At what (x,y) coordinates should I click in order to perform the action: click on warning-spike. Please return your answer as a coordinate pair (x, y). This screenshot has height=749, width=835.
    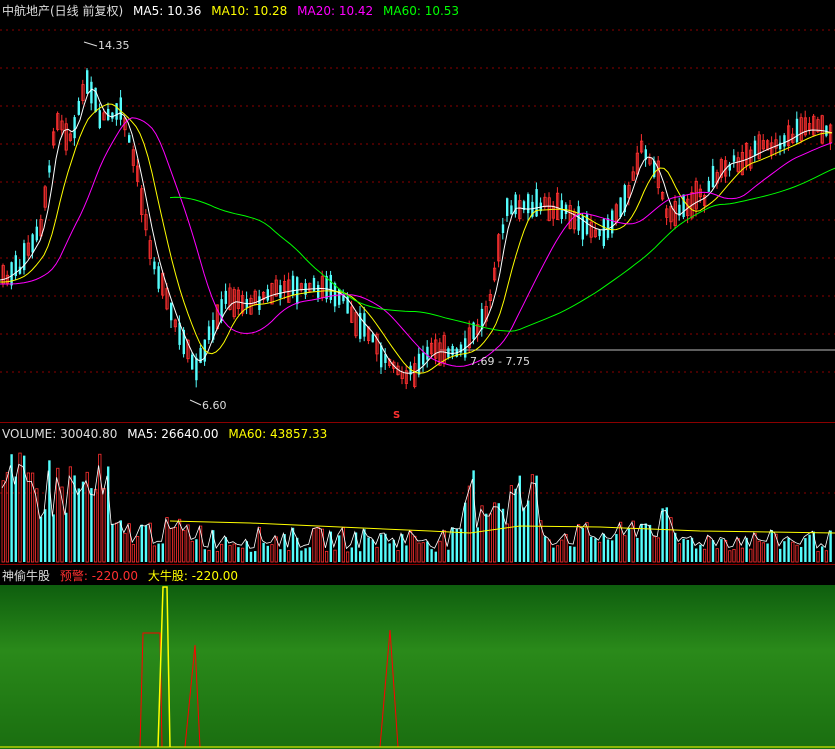
    Looking at the image, I should click on (192, 696).